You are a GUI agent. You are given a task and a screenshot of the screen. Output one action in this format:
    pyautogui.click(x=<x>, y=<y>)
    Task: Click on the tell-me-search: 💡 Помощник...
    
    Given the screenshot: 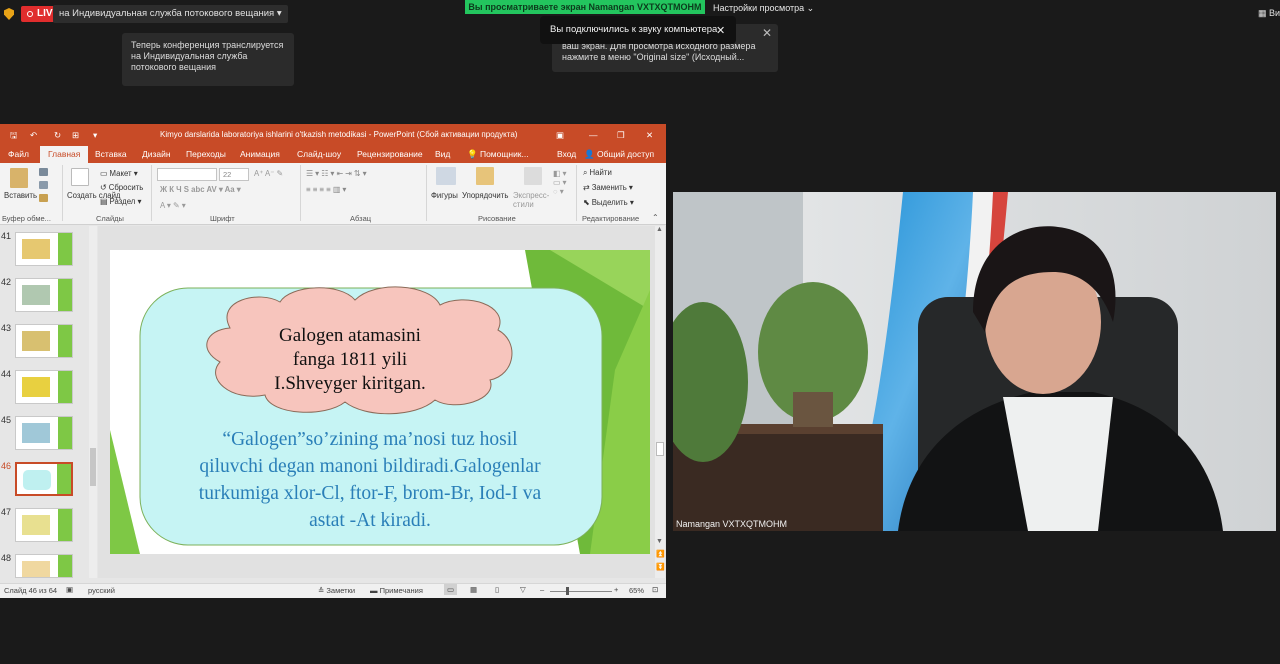 What is the action you would take?
    pyautogui.click(x=498, y=154)
    